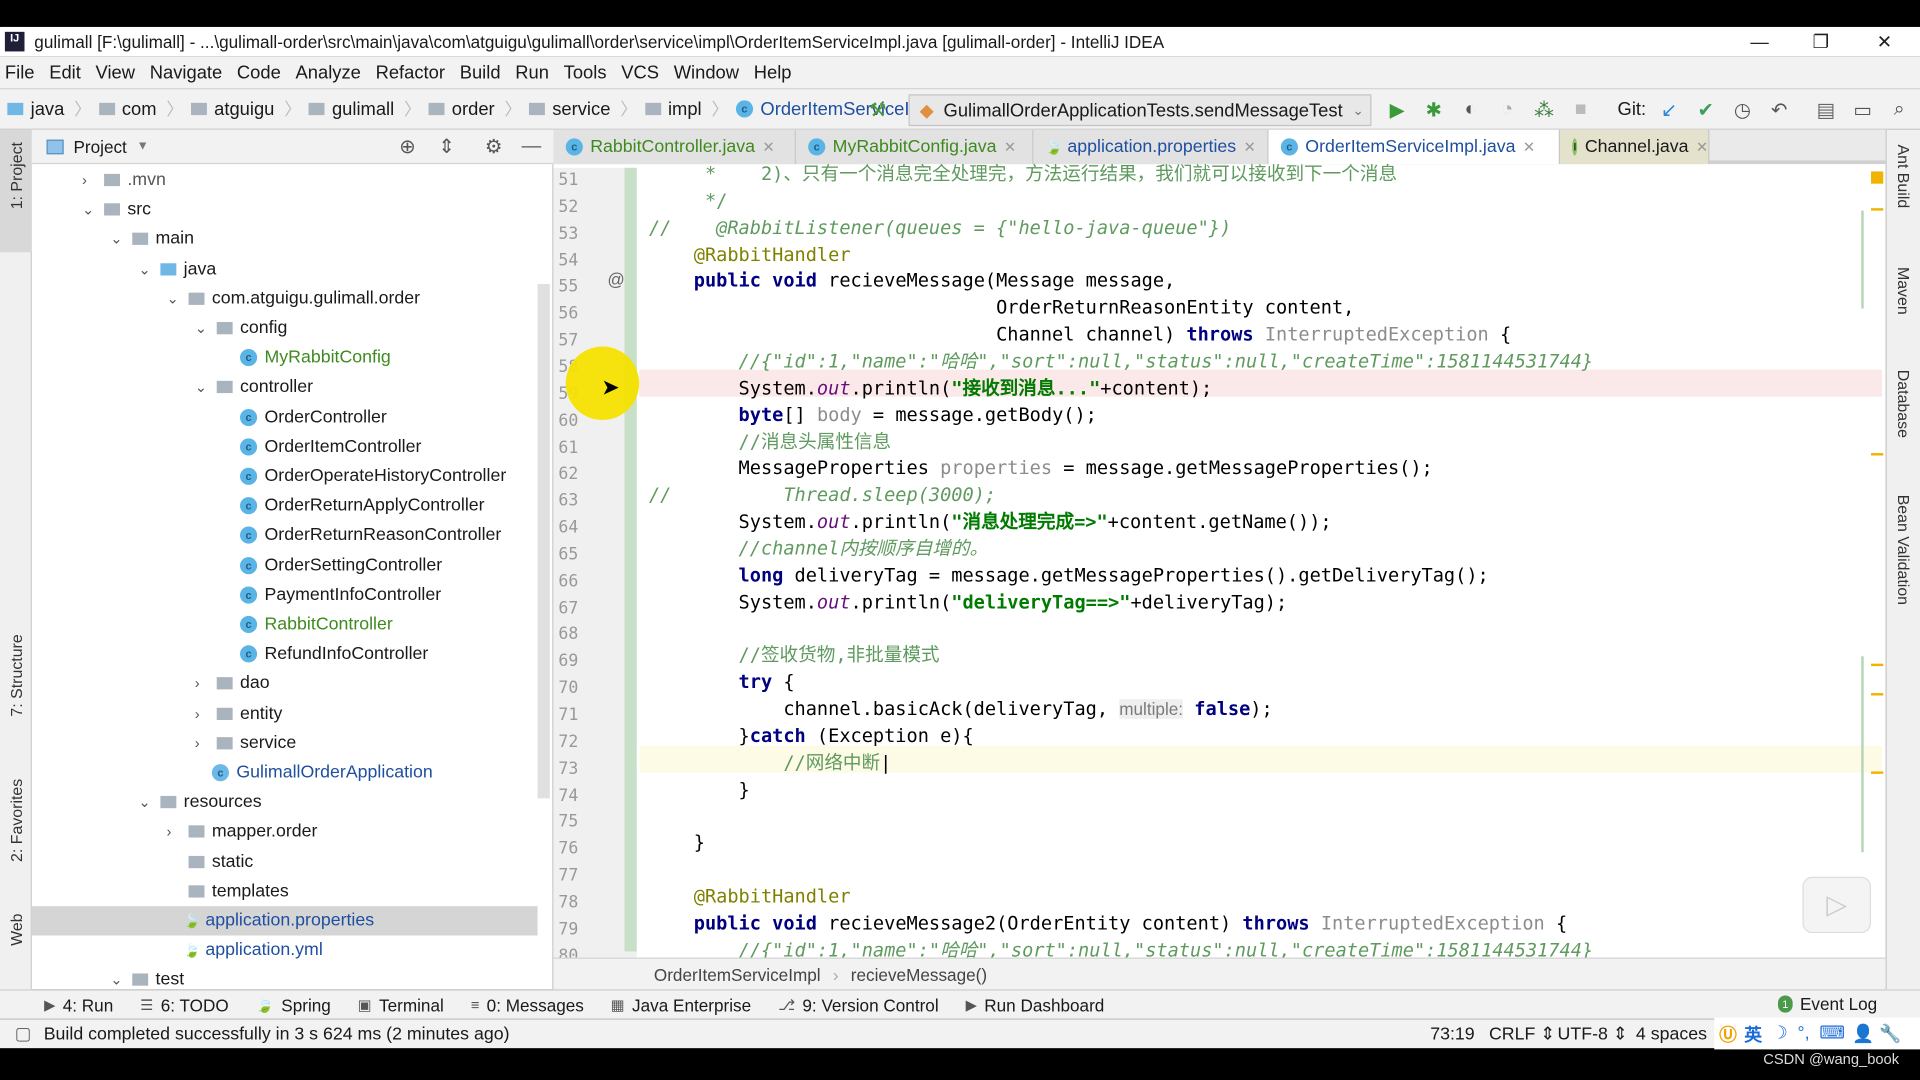 The width and height of the screenshot is (1920, 1080). What do you see at coordinates (1903, 176) in the screenshot?
I see `tool-ant-build: Ant Build` at bounding box center [1903, 176].